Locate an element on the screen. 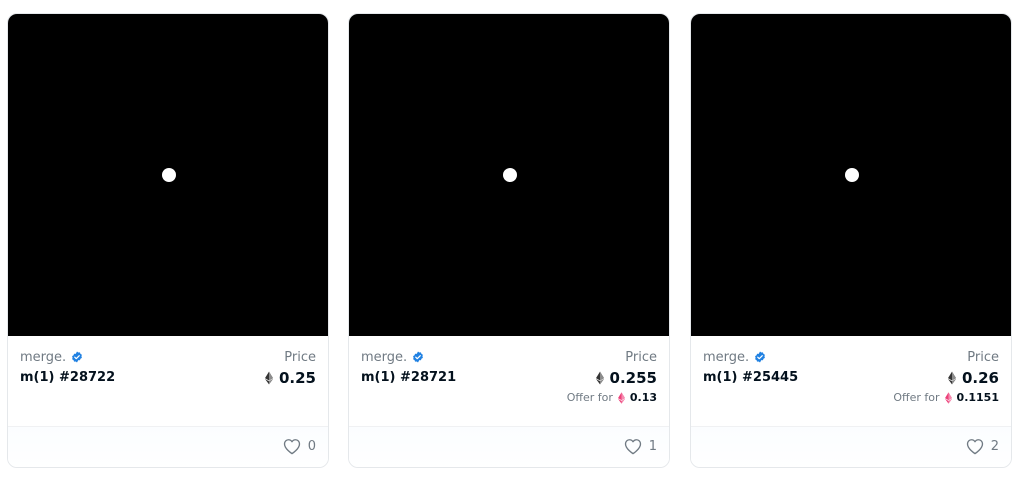  price-value: 0.26 is located at coordinates (980, 378).